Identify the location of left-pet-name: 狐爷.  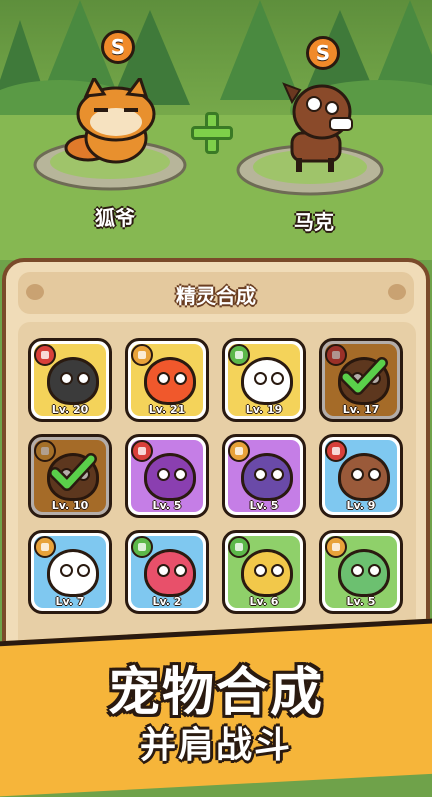
(115, 218).